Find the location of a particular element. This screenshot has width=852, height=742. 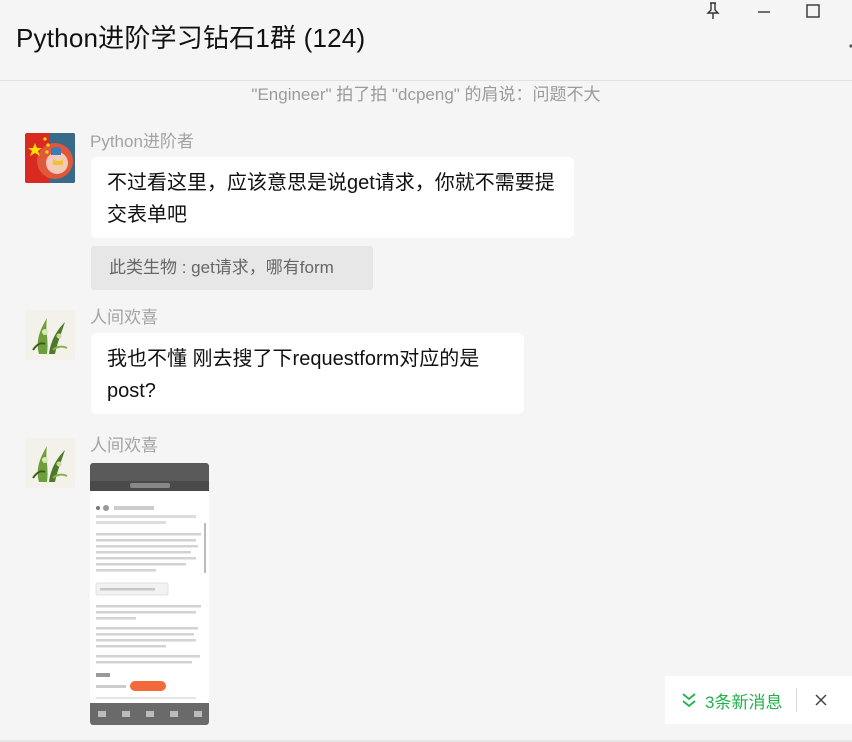

chat-title: Python进阶学习钻石1群 (124) is located at coordinates (191, 38).